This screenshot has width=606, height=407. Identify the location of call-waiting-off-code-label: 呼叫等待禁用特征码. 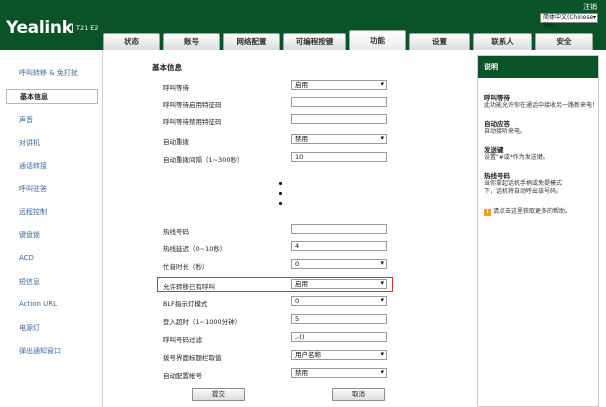
(192, 122).